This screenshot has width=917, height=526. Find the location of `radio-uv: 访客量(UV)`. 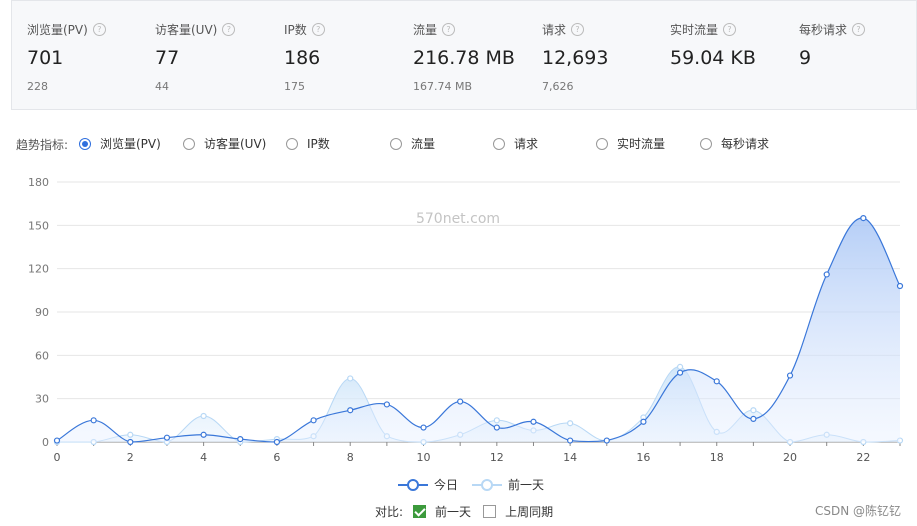

radio-uv: 访客量(UV) is located at coordinates (224, 143).